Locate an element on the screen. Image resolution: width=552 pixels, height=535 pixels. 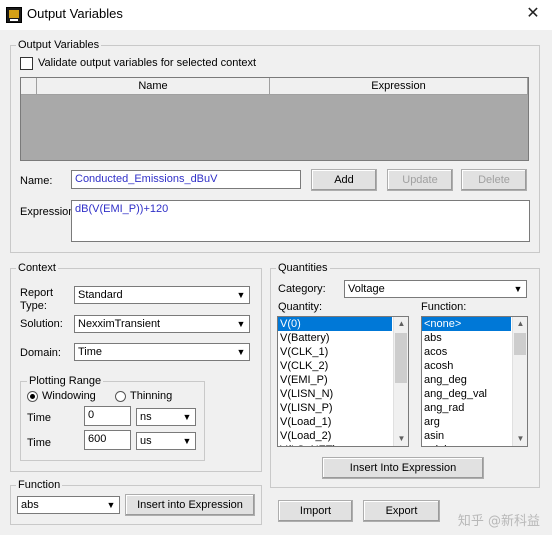
quantity-item: V(Load_2) is located at coordinates (335, 436).